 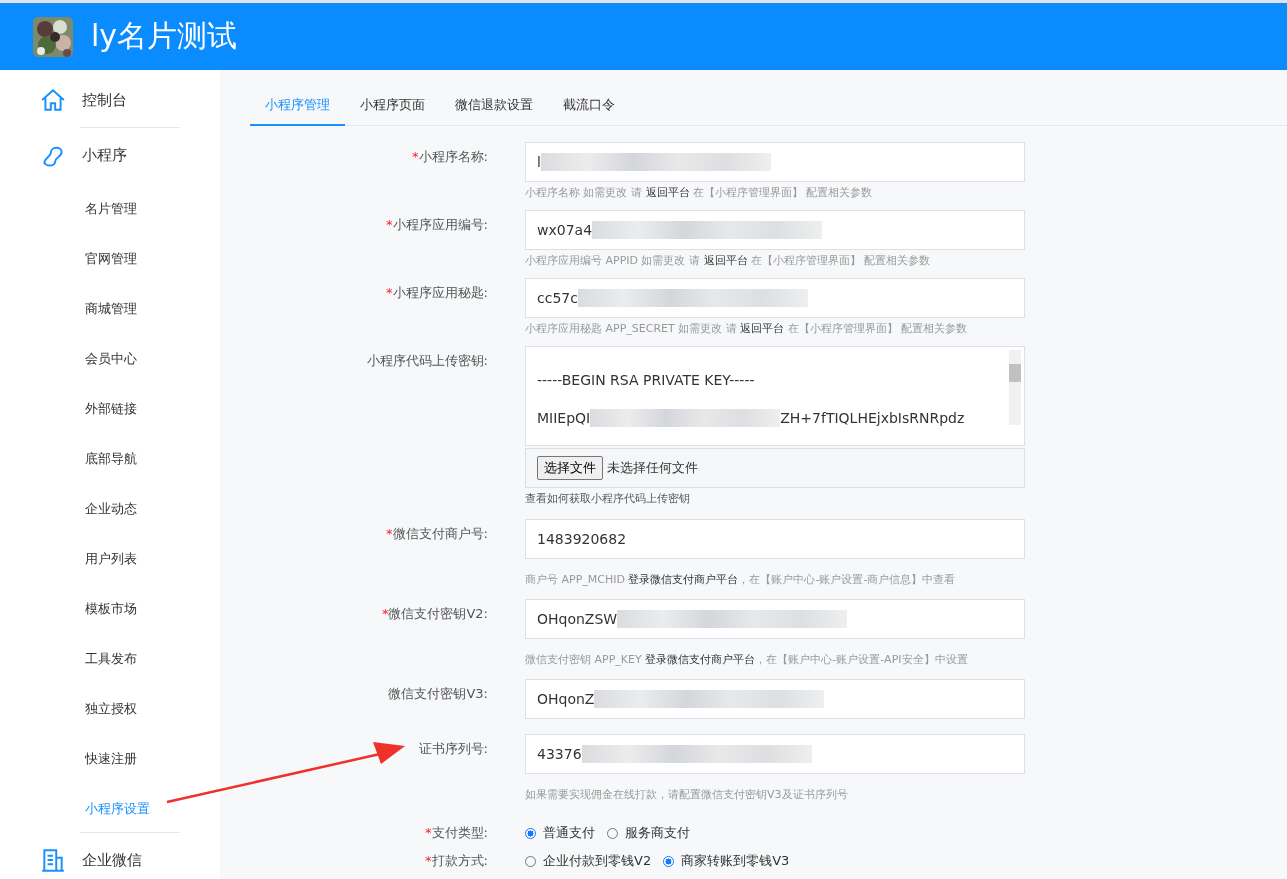 I want to click on input-field: 1483920682, so click(x=775, y=539).